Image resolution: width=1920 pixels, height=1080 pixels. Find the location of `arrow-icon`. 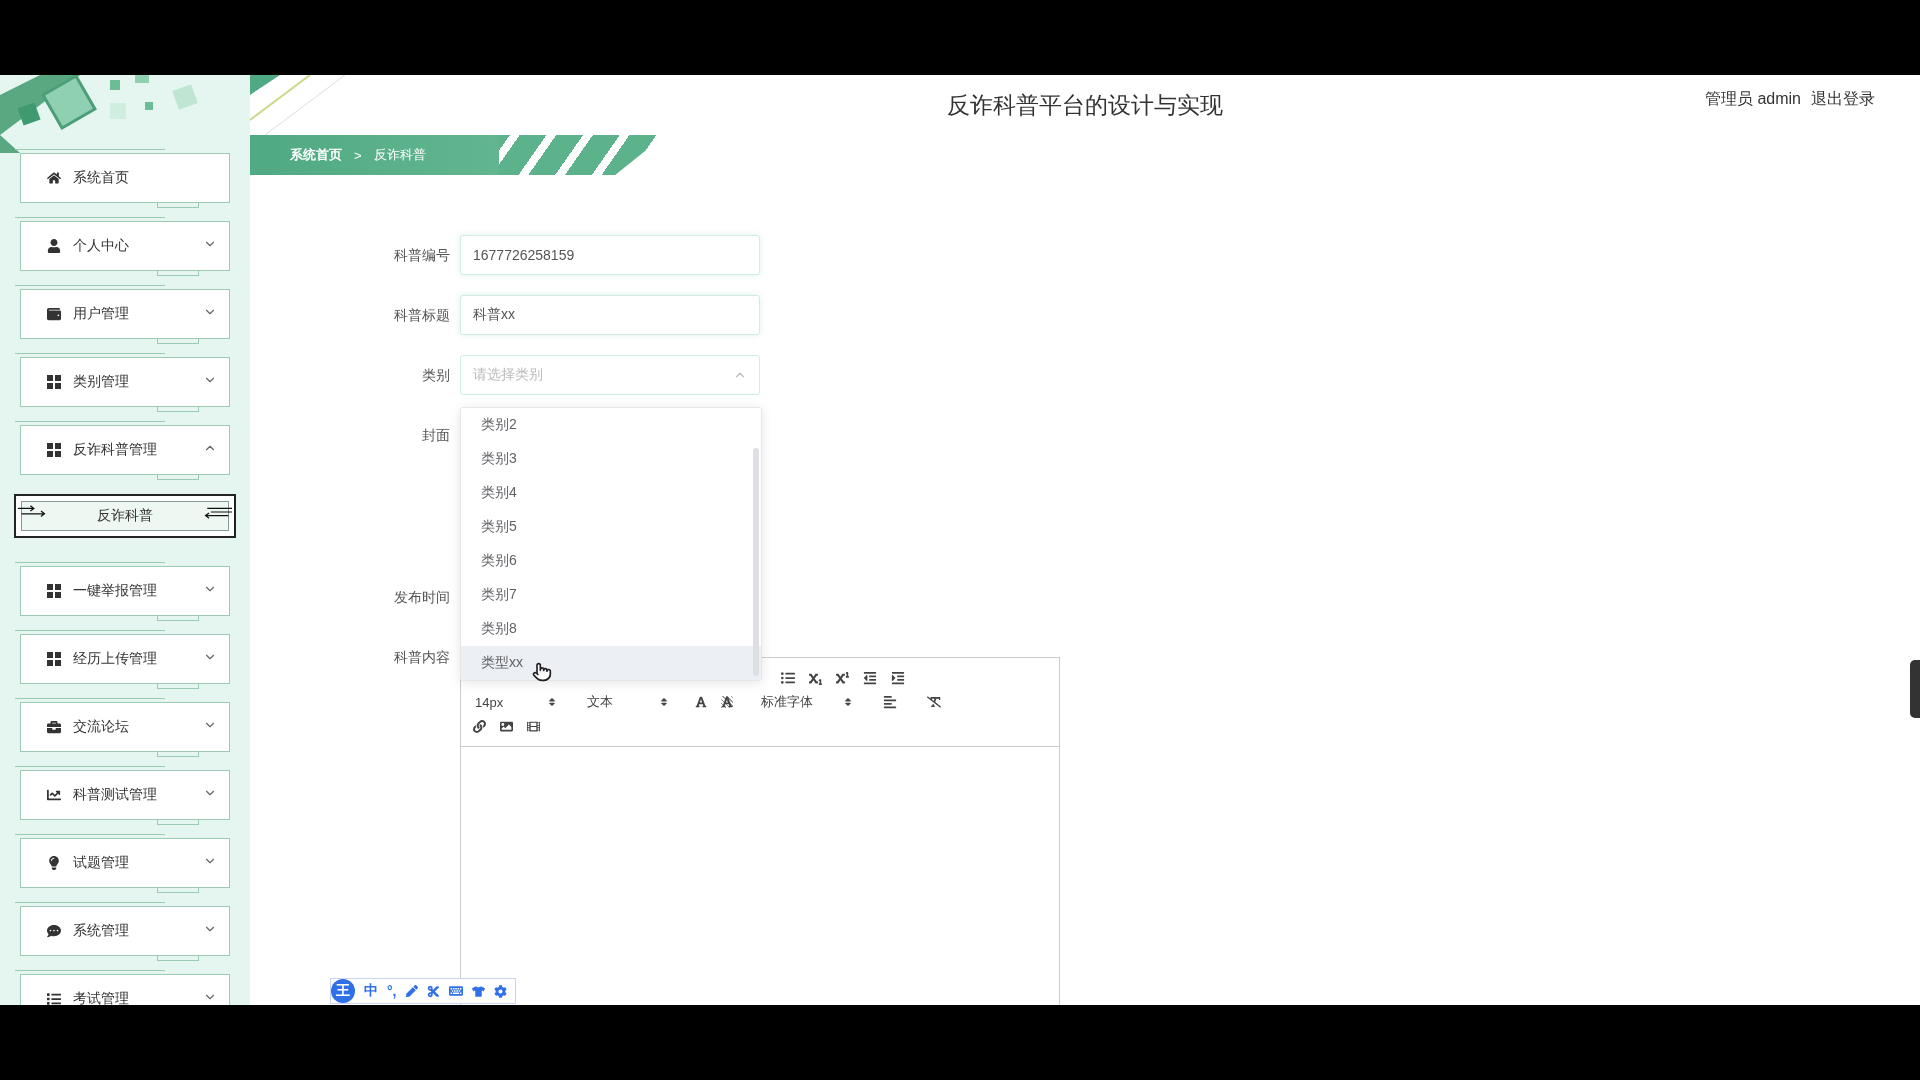

arrow-icon is located at coordinates (33, 512).